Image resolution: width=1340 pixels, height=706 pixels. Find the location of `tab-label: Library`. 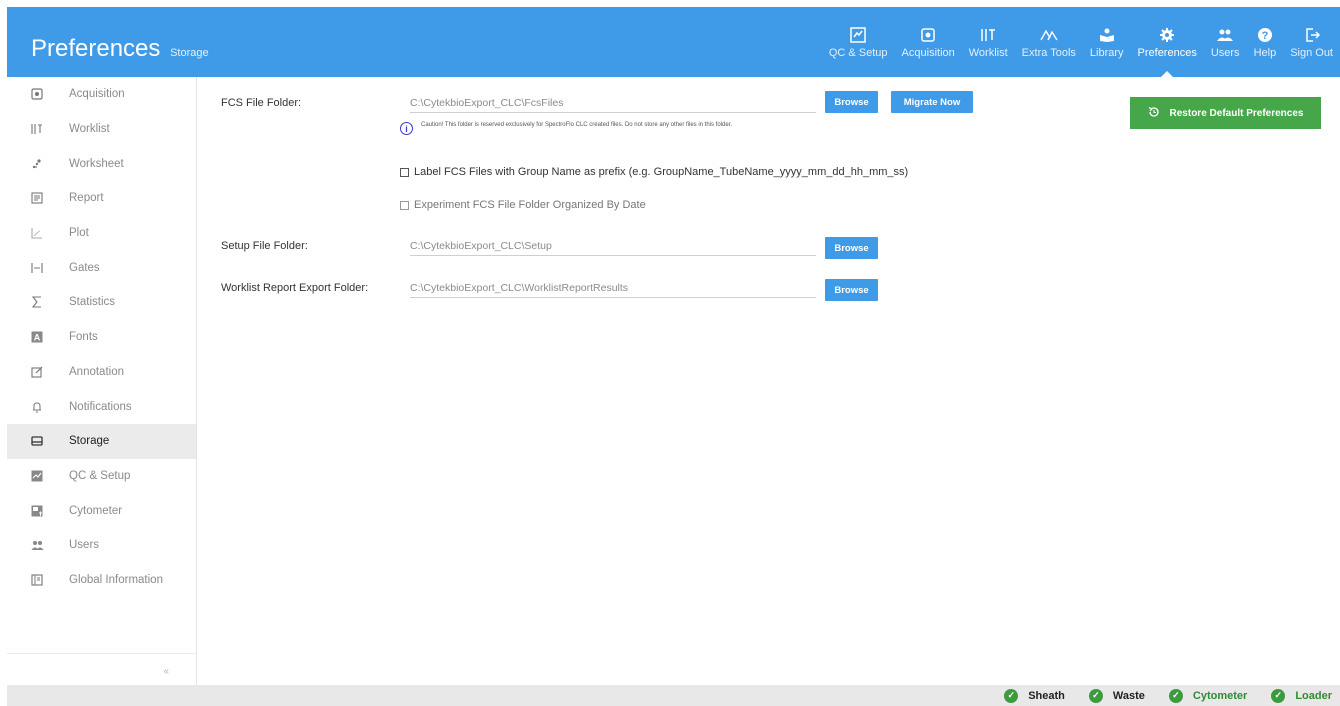

tab-label: Library is located at coordinates (1106, 52).